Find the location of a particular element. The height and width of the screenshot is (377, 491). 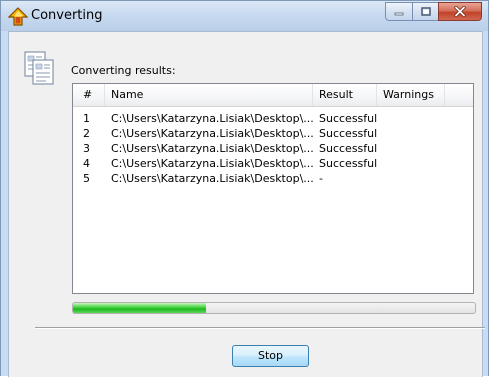

minimize-icon is located at coordinates (399, 13).